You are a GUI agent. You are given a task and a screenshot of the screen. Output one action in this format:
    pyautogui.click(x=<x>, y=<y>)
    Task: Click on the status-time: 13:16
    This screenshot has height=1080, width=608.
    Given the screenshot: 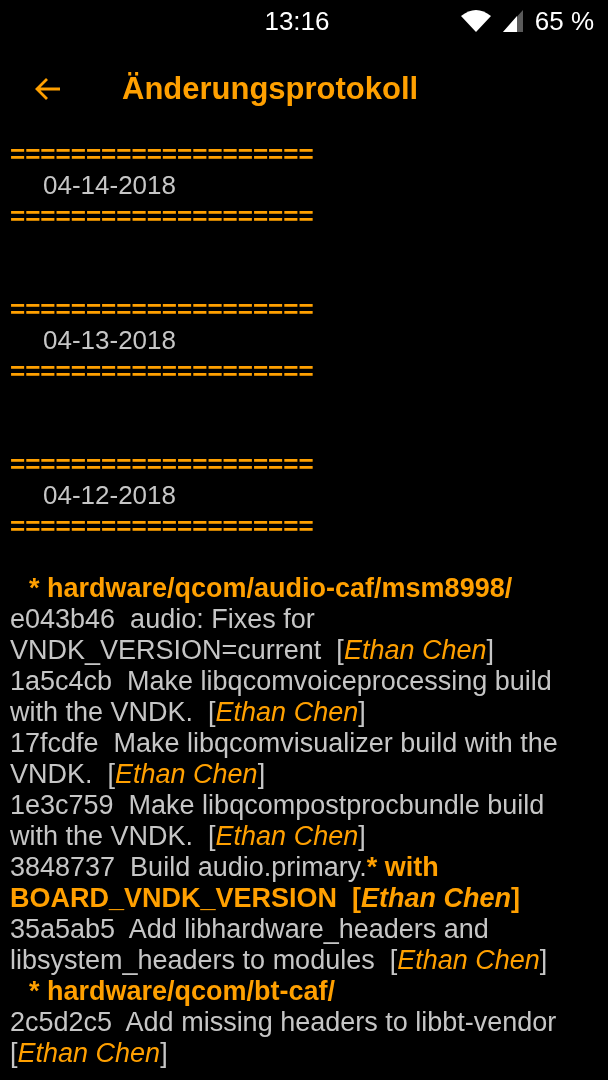 What is the action you would take?
    pyautogui.click(x=297, y=21)
    